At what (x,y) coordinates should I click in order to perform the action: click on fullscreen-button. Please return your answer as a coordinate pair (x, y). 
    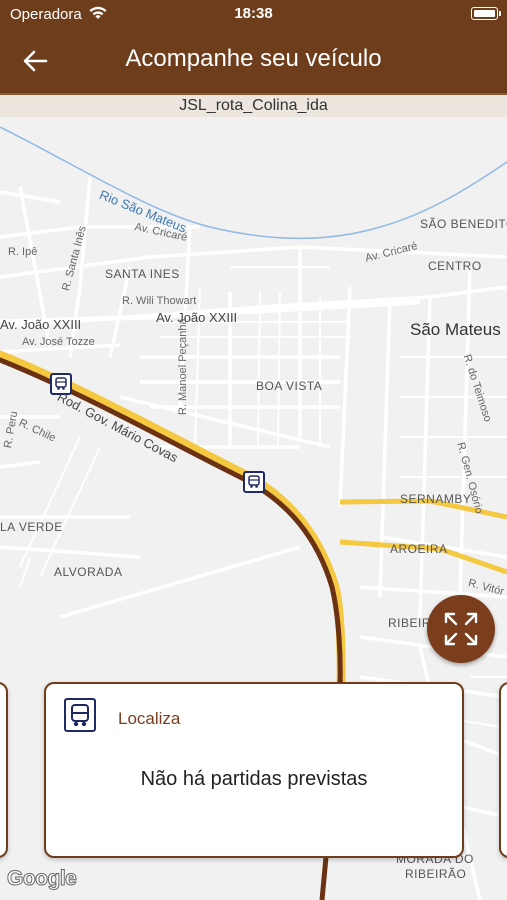
    Looking at the image, I should click on (461, 629).